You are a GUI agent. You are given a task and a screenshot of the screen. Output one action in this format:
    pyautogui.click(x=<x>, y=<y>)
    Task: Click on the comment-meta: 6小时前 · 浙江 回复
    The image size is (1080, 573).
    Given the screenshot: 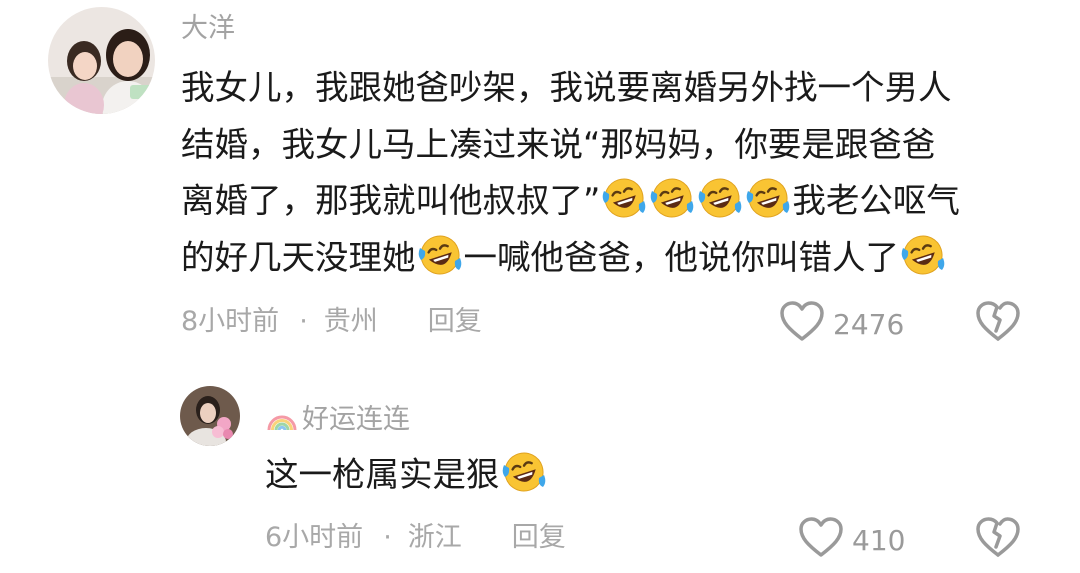 What is the action you would take?
    pyautogui.click(x=415, y=538)
    